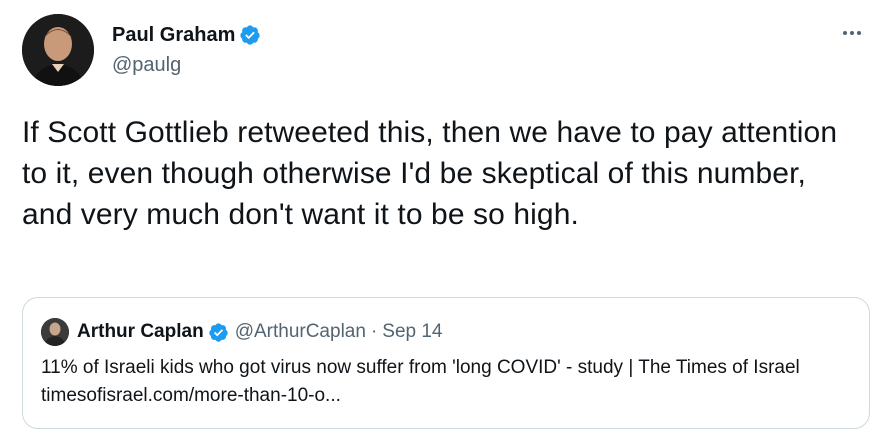 The image size is (884, 443). I want to click on author-name: Paul Graham, so click(173, 35).